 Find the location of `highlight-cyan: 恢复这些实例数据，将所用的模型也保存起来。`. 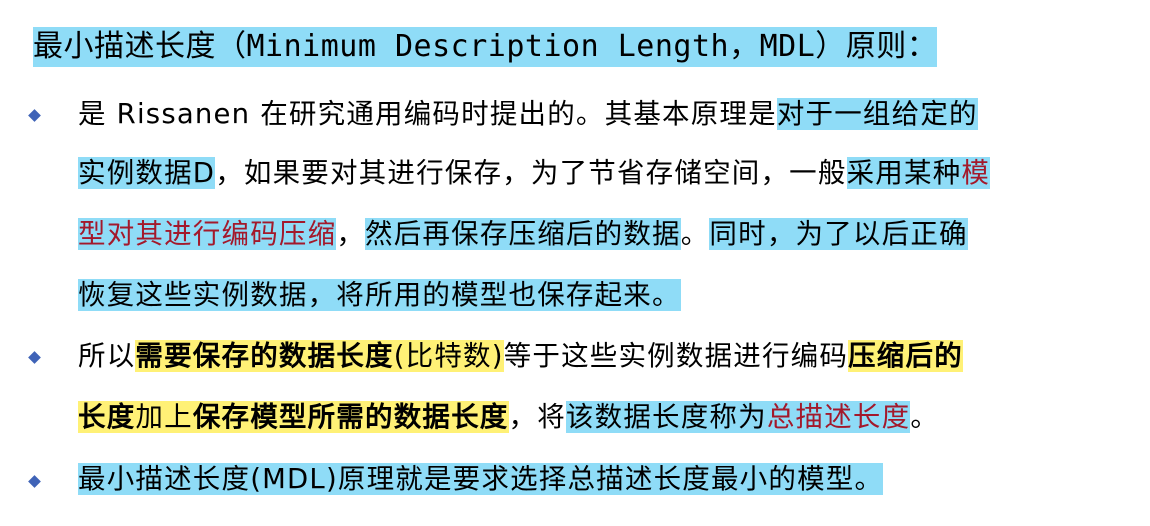

highlight-cyan: 恢复这些实例数据，将所用的模型也保存起来。 is located at coordinates (379, 295).